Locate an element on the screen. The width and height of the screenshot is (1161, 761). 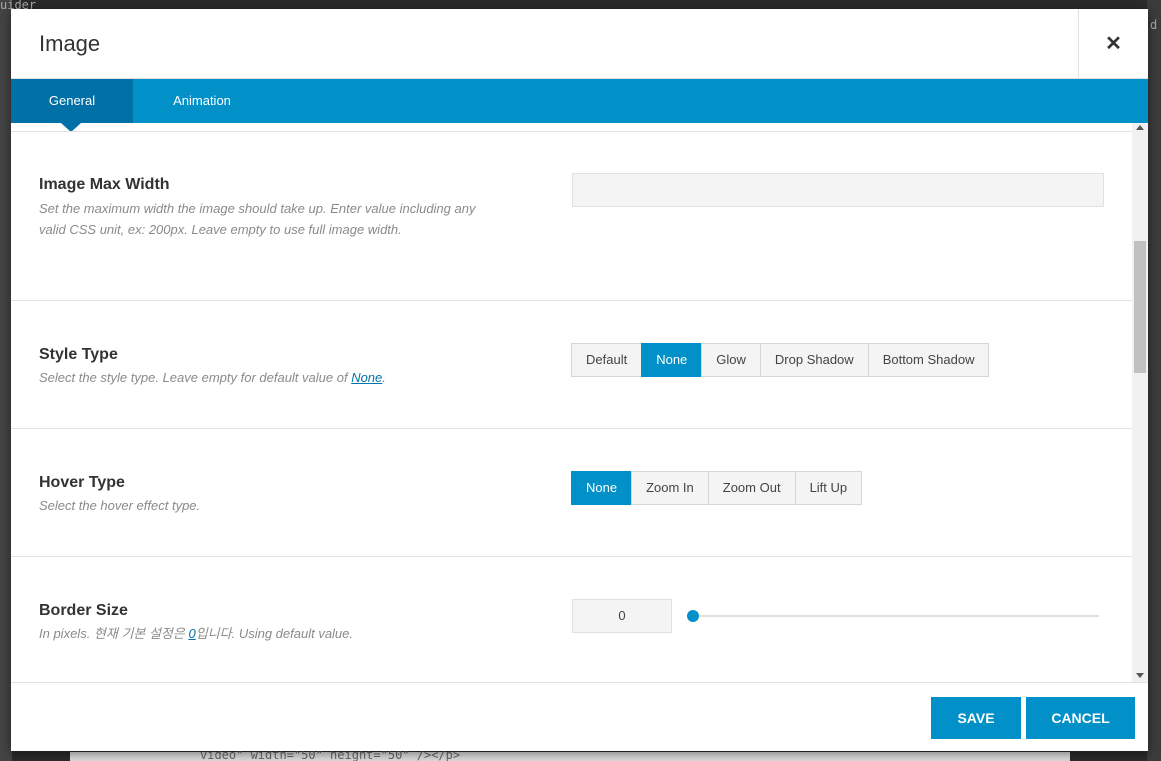
tab-general: General is located at coordinates (72, 101).